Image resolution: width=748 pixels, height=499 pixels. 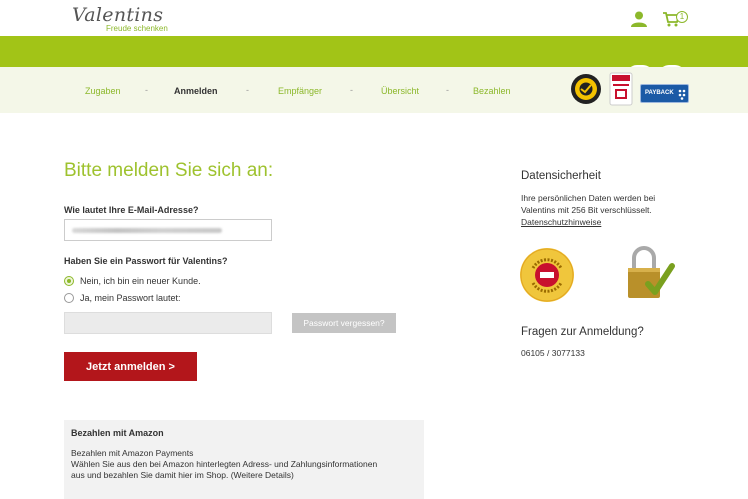 What do you see at coordinates (69, 281) in the screenshot?
I see `radio-new-customer` at bounding box center [69, 281].